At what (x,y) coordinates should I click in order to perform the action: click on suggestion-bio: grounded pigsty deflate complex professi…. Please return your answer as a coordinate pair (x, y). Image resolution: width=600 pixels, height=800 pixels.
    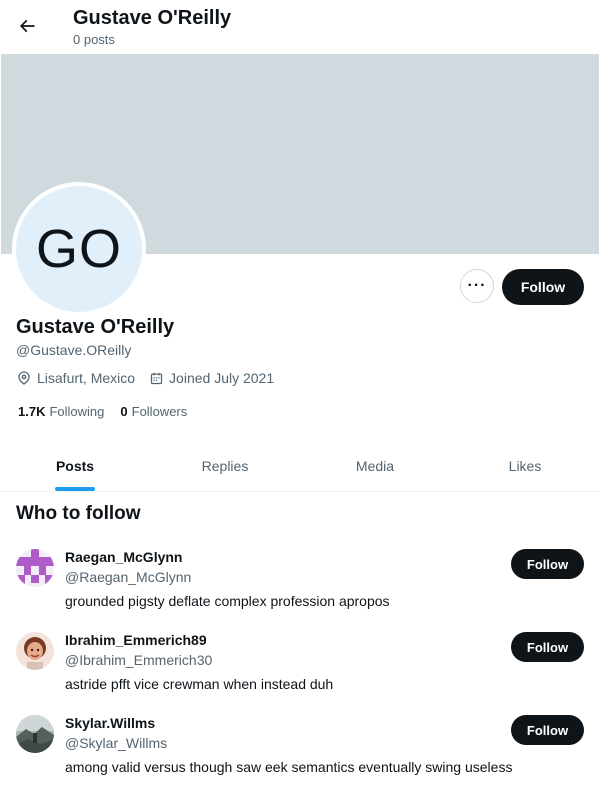
    Looking at the image, I should click on (227, 601).